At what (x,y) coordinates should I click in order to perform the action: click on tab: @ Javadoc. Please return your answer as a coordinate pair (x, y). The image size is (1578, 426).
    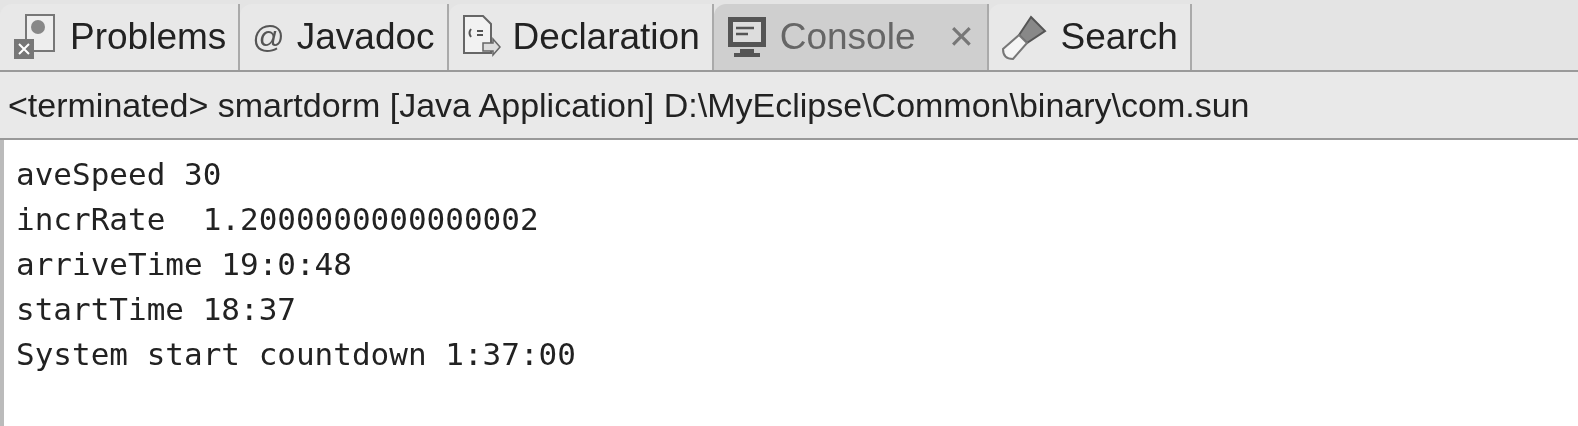
    Looking at the image, I should click on (344, 37).